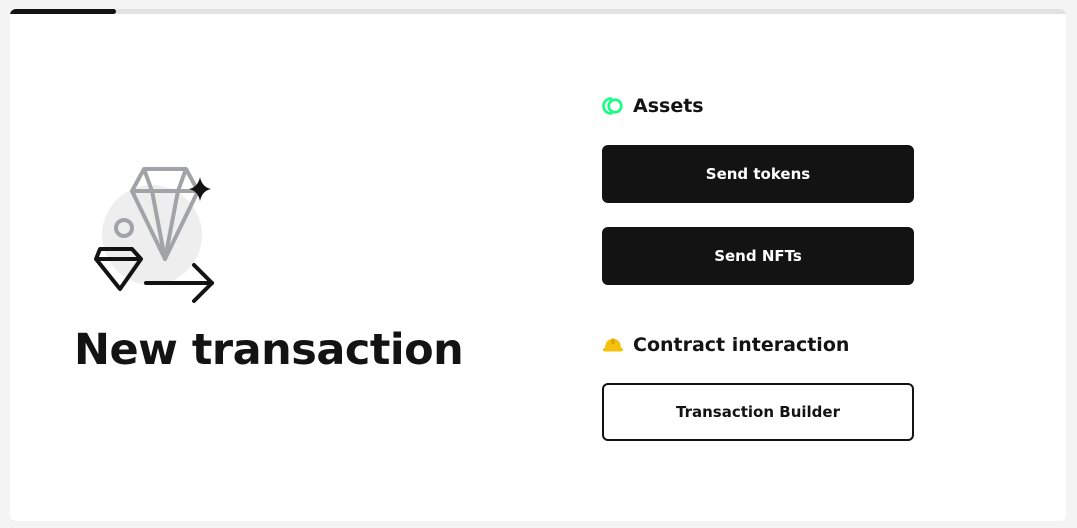 The height and width of the screenshot is (528, 1077). Describe the element at coordinates (613, 106) in the screenshot. I see `assets-coins-icon` at that location.